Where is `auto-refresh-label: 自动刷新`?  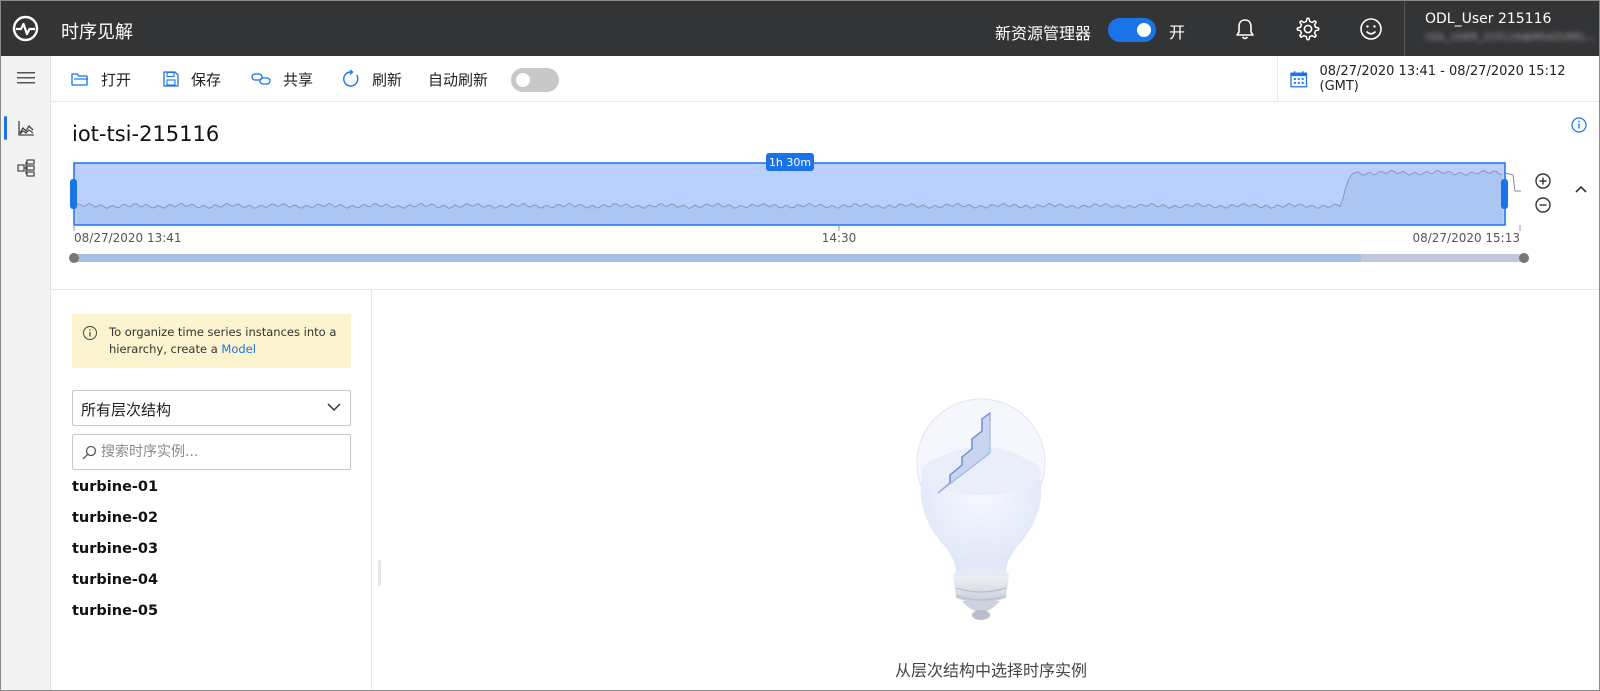
auto-refresh-label: 自动刷新 is located at coordinates (458, 79).